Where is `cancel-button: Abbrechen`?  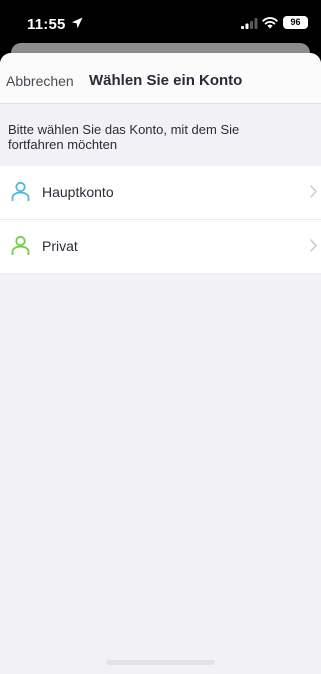
cancel-button: Abbrechen is located at coordinates (40, 81).